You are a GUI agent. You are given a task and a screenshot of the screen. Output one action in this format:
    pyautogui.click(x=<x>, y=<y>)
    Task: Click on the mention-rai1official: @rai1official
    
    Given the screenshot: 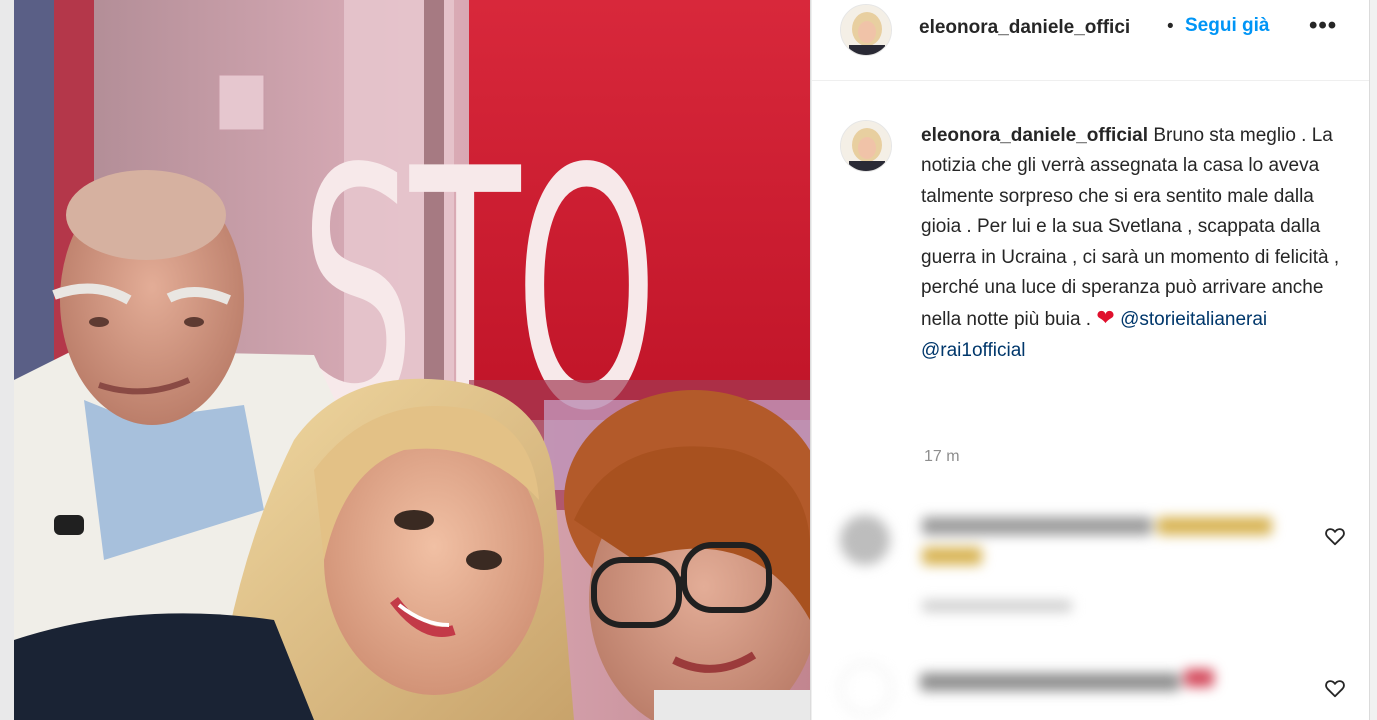 What is the action you would take?
    pyautogui.click(x=973, y=350)
    